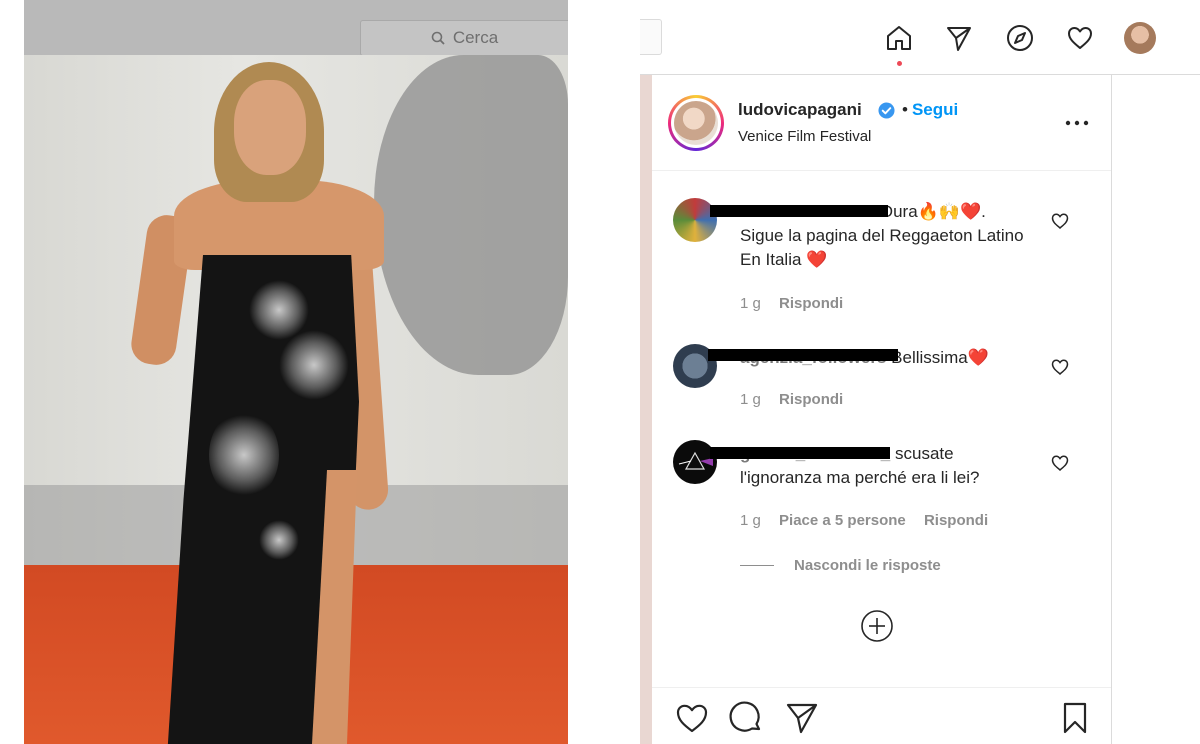 The image size is (1200, 744). What do you see at coordinates (867, 565) in the screenshot?
I see `hide-replies-label: Nascondi le risposte` at bounding box center [867, 565].